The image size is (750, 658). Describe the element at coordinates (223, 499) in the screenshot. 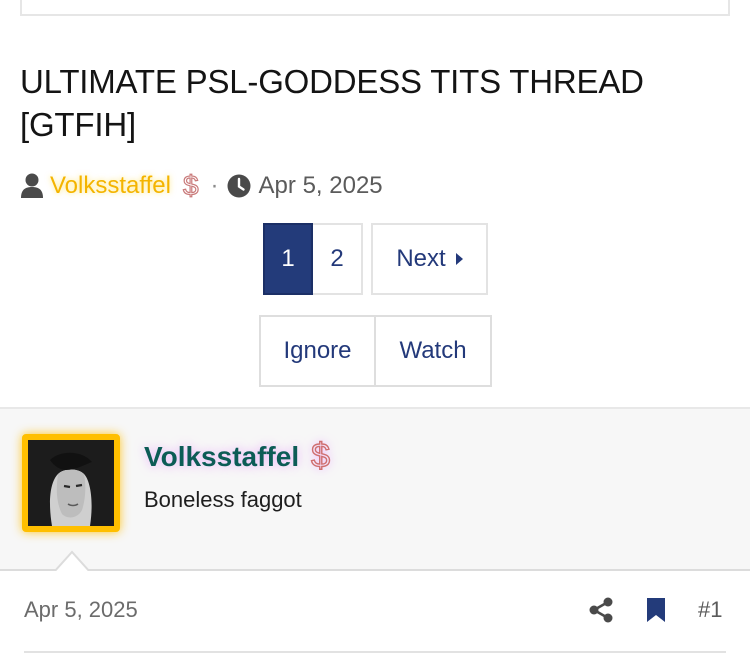

I see `user-title: Boneless faggot` at that location.